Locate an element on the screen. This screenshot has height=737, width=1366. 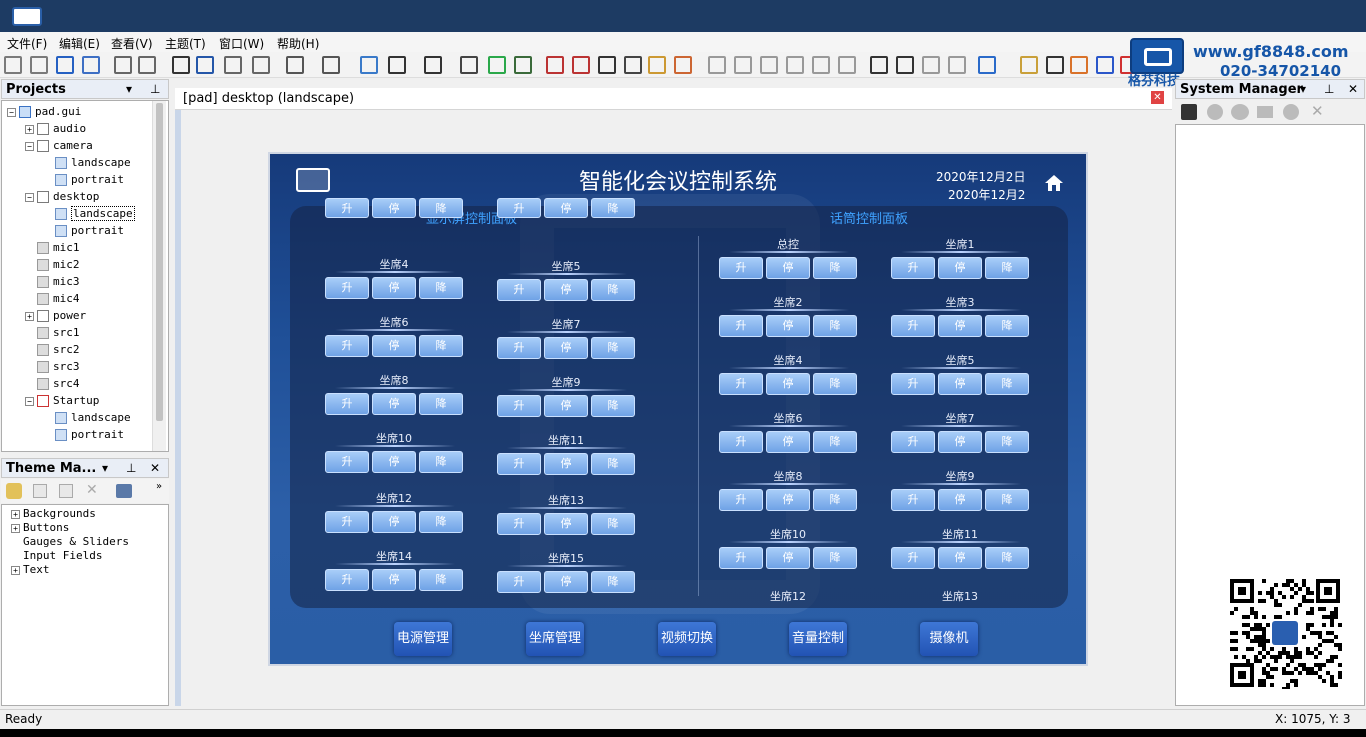
project-tree-item: portrait is located at coordinates (83, 436).